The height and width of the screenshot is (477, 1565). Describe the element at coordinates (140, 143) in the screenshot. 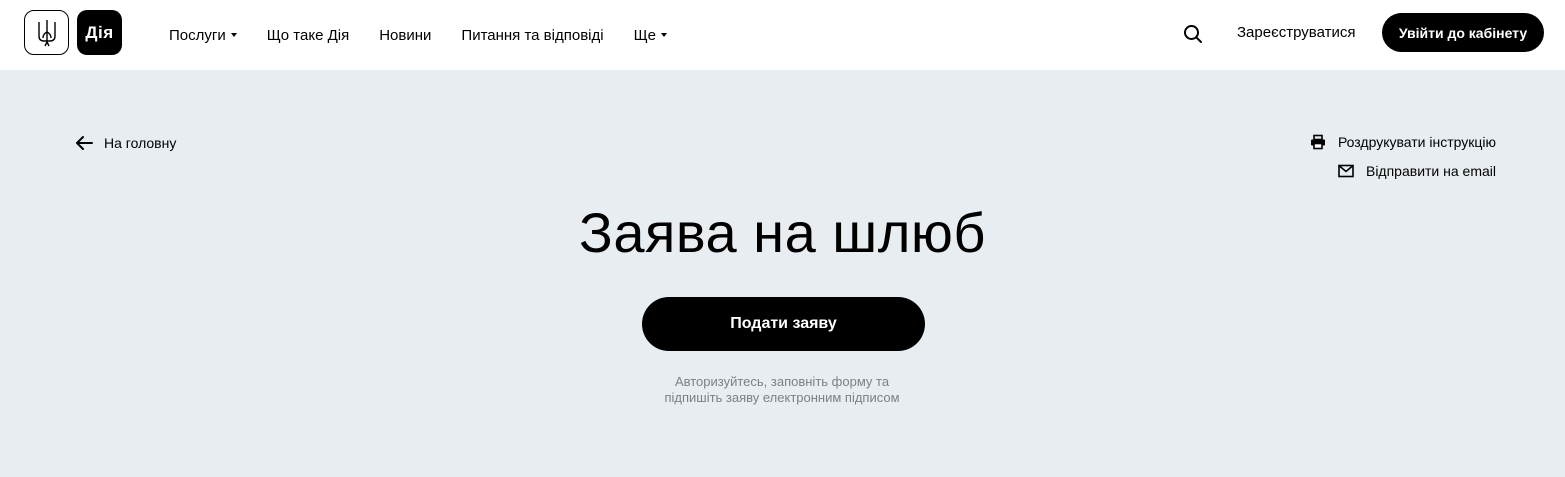

I see `back-link-label: На головну` at that location.